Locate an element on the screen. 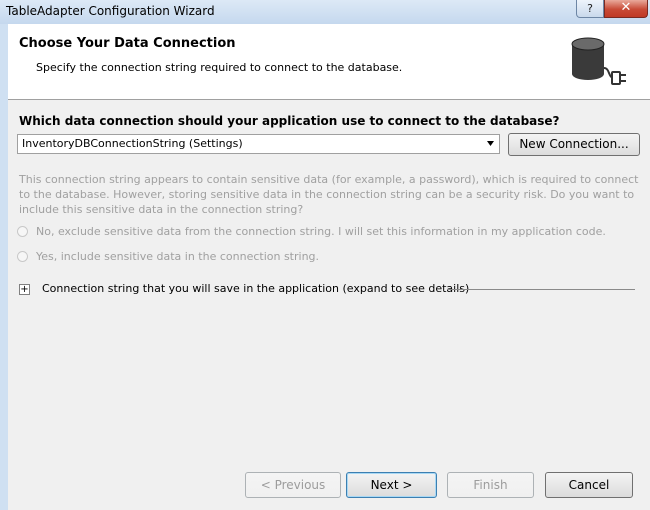  connection-select-value: InventoryDBConnectionString (Settings) is located at coordinates (132, 143).